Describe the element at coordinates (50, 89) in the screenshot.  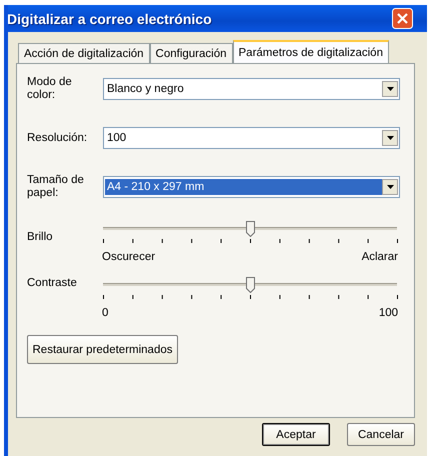
I see `field-label: Modo de color:` at that location.